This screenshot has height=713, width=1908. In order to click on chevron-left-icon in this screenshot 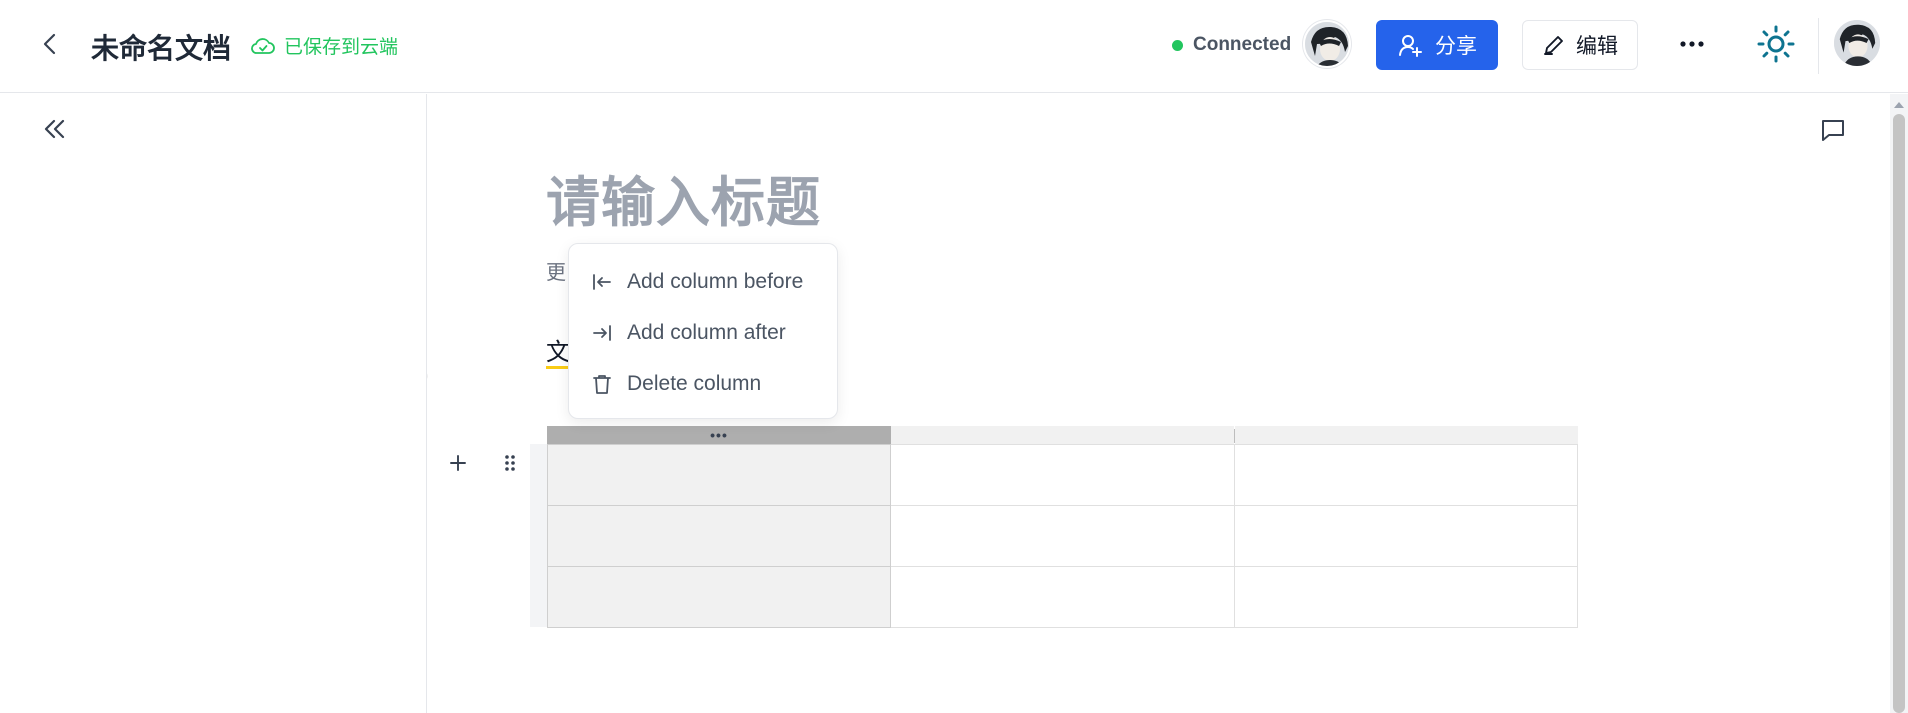, I will do `click(49, 44)`.